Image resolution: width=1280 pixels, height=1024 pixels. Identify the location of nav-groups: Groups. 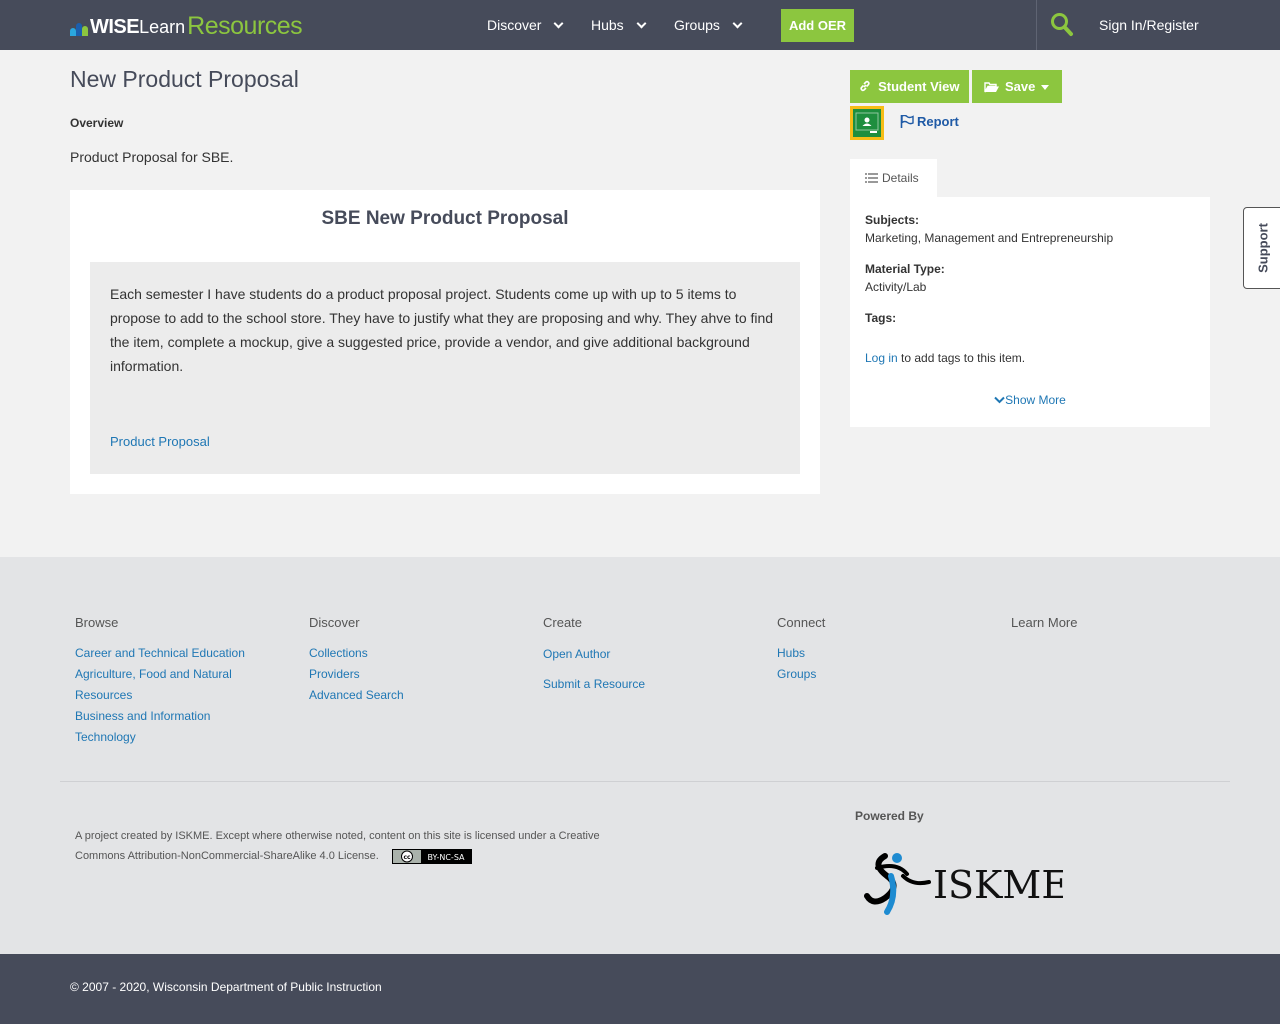
(708, 25).